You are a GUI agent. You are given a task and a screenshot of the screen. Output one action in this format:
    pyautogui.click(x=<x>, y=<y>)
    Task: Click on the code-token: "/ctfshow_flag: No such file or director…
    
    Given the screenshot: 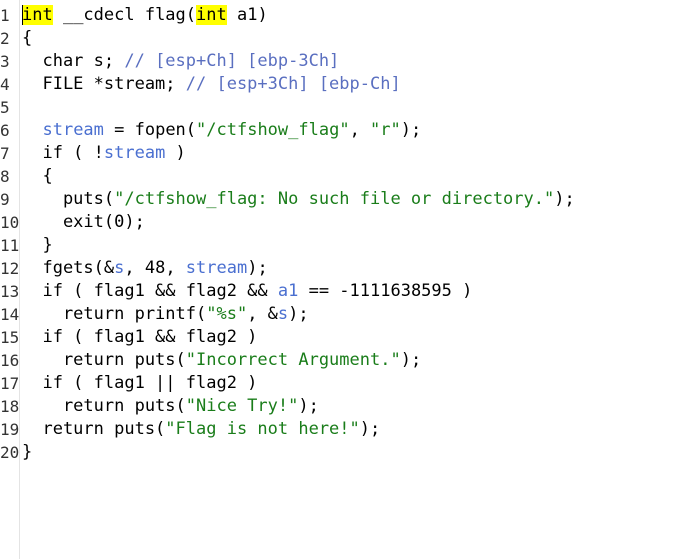 What is the action you would take?
    pyautogui.click(x=334, y=199)
    